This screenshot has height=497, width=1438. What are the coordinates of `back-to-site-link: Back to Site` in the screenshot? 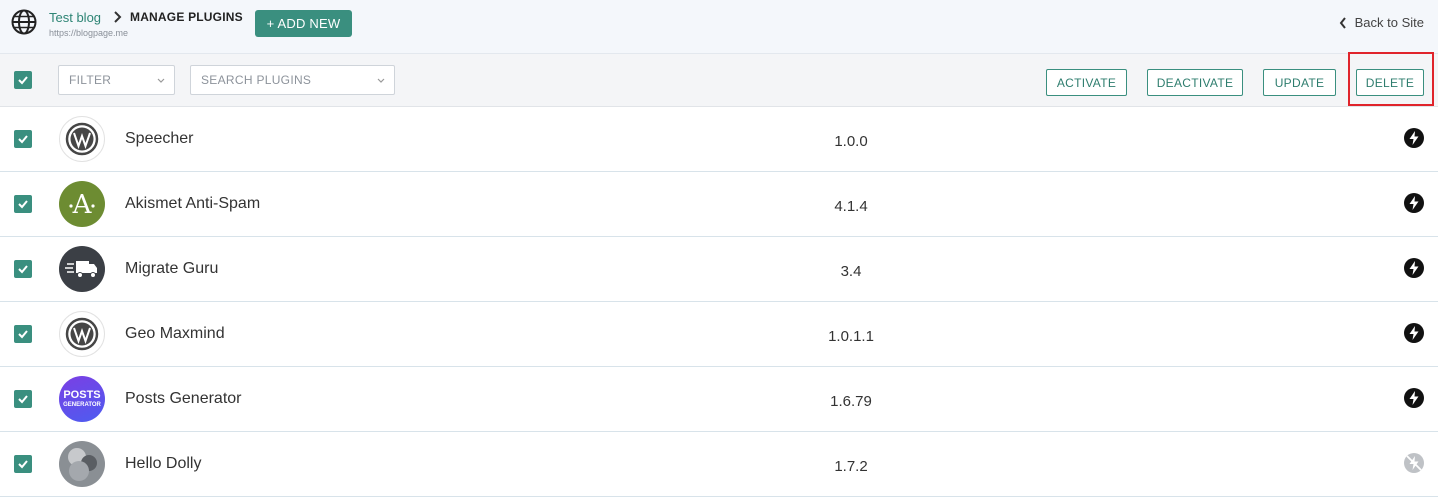 It's located at (1381, 22).